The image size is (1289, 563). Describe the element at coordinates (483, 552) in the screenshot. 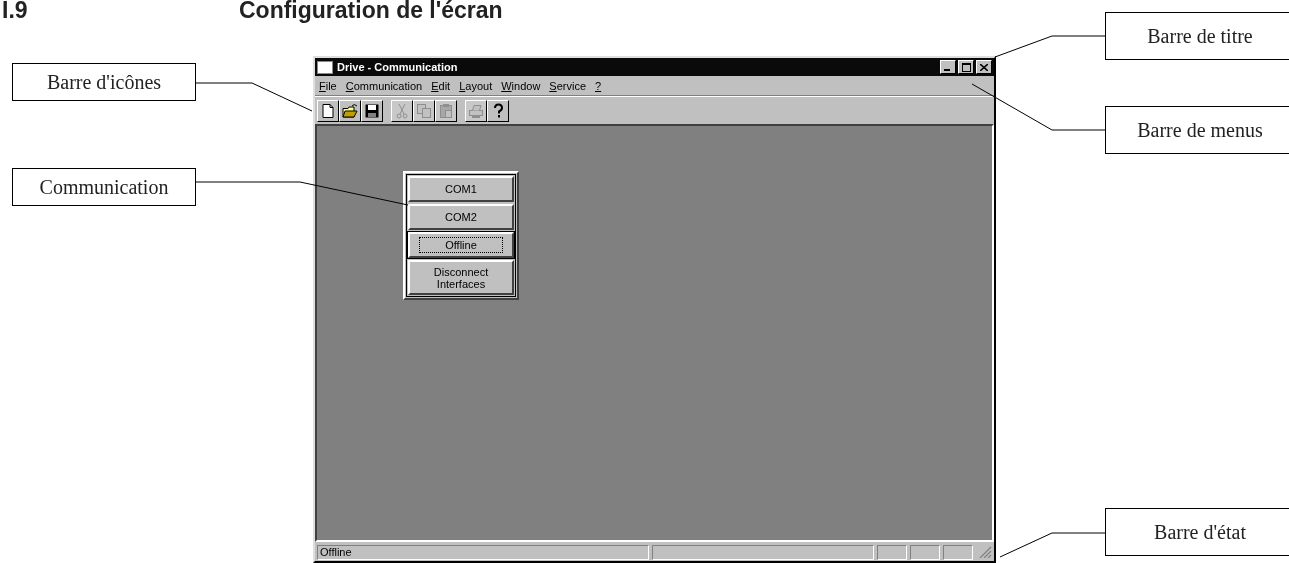

I see `status-text: Offline` at that location.